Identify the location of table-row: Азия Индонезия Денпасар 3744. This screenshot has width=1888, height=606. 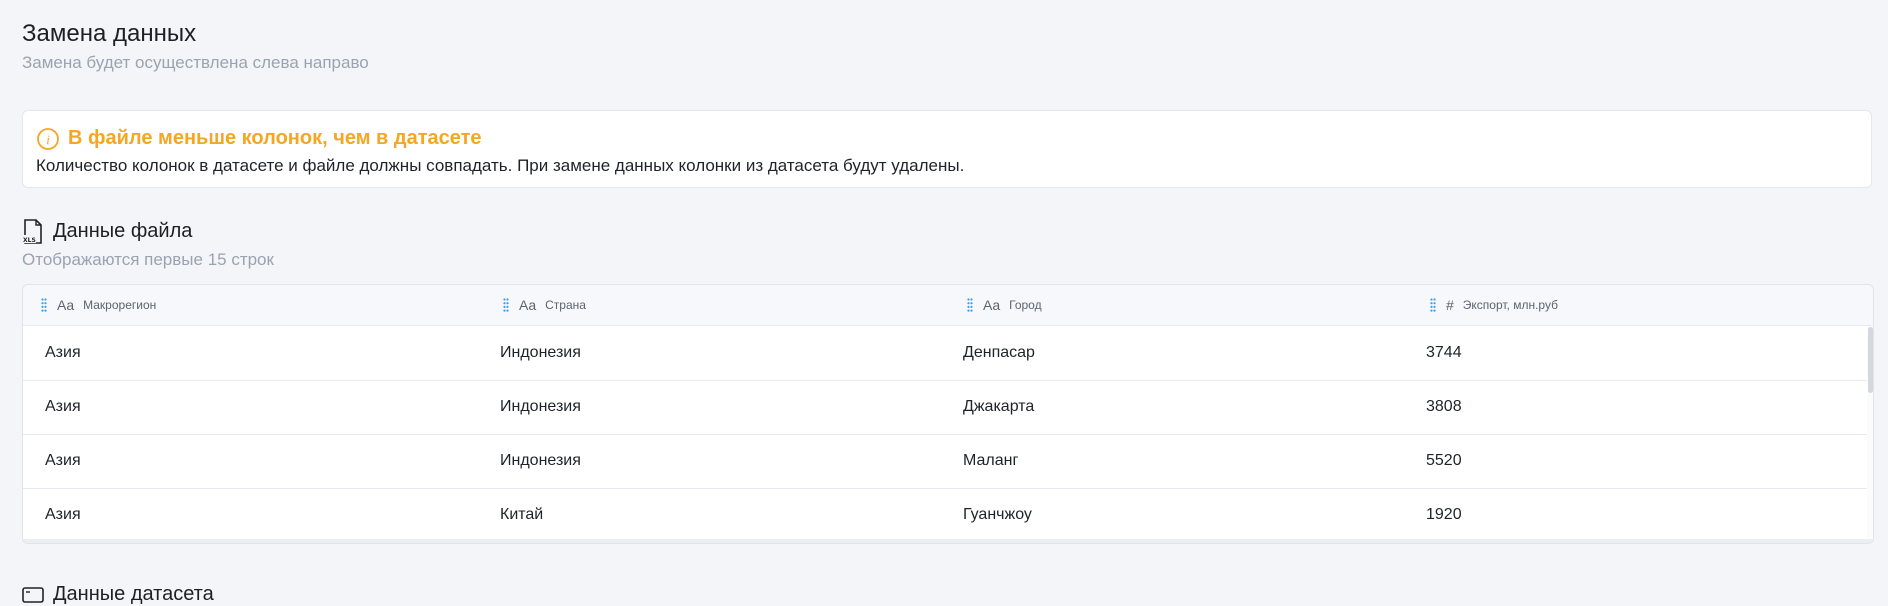
(947, 353).